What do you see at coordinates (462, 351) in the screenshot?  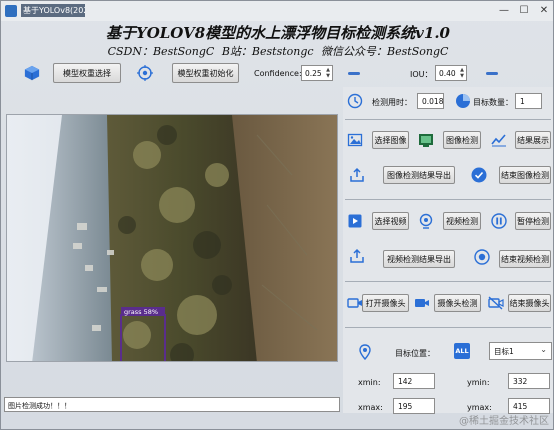 I see `all-badge-icon: ALL` at bounding box center [462, 351].